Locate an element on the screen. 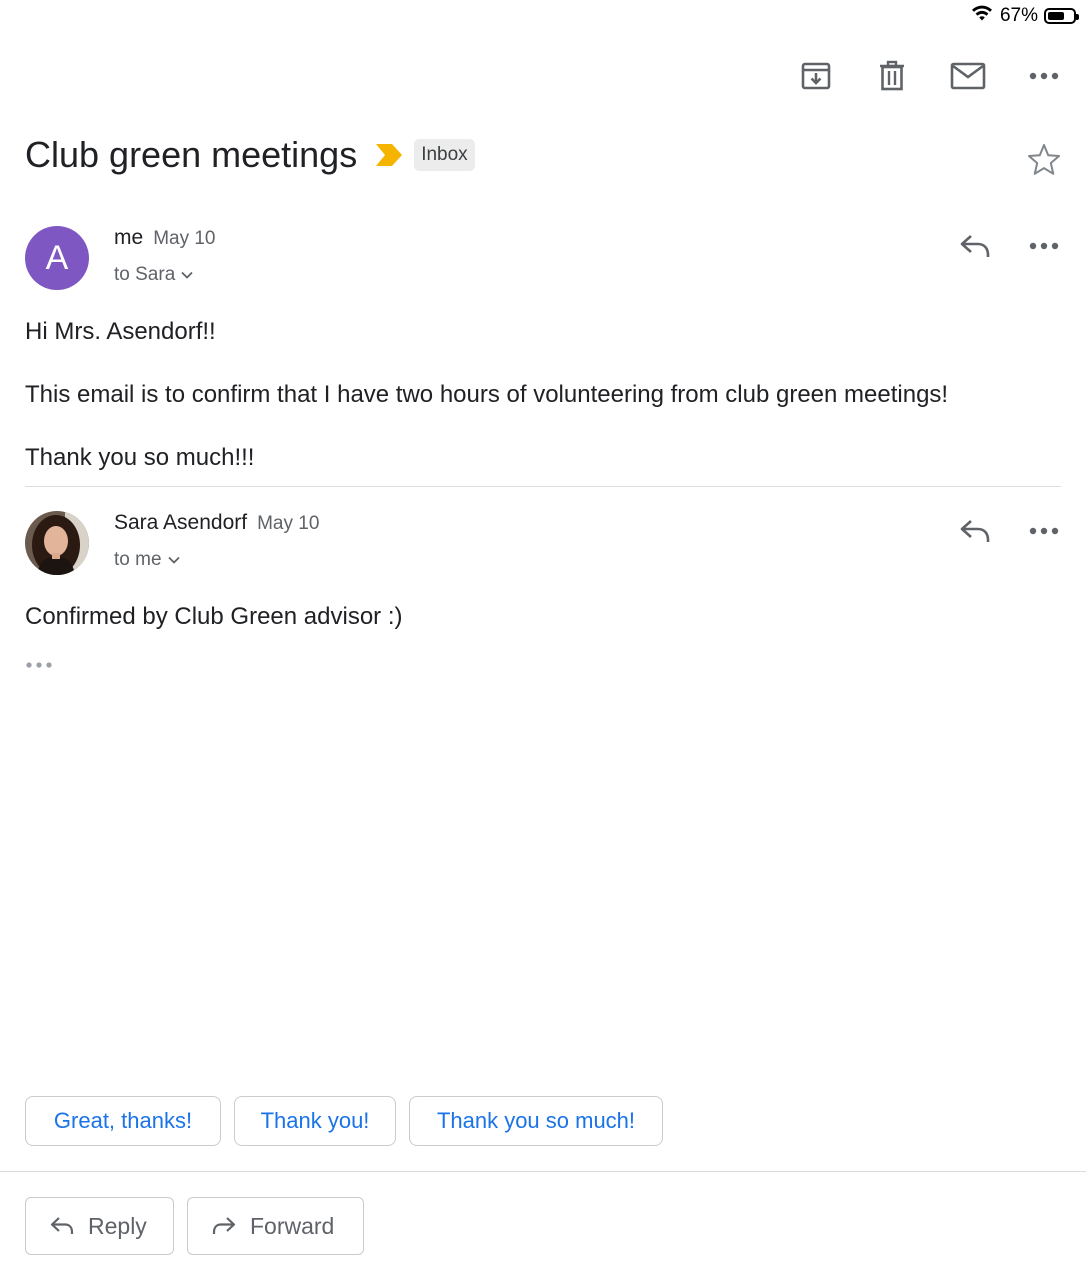 The height and width of the screenshot is (1280, 1086). forward-label: Forward is located at coordinates (292, 1225).